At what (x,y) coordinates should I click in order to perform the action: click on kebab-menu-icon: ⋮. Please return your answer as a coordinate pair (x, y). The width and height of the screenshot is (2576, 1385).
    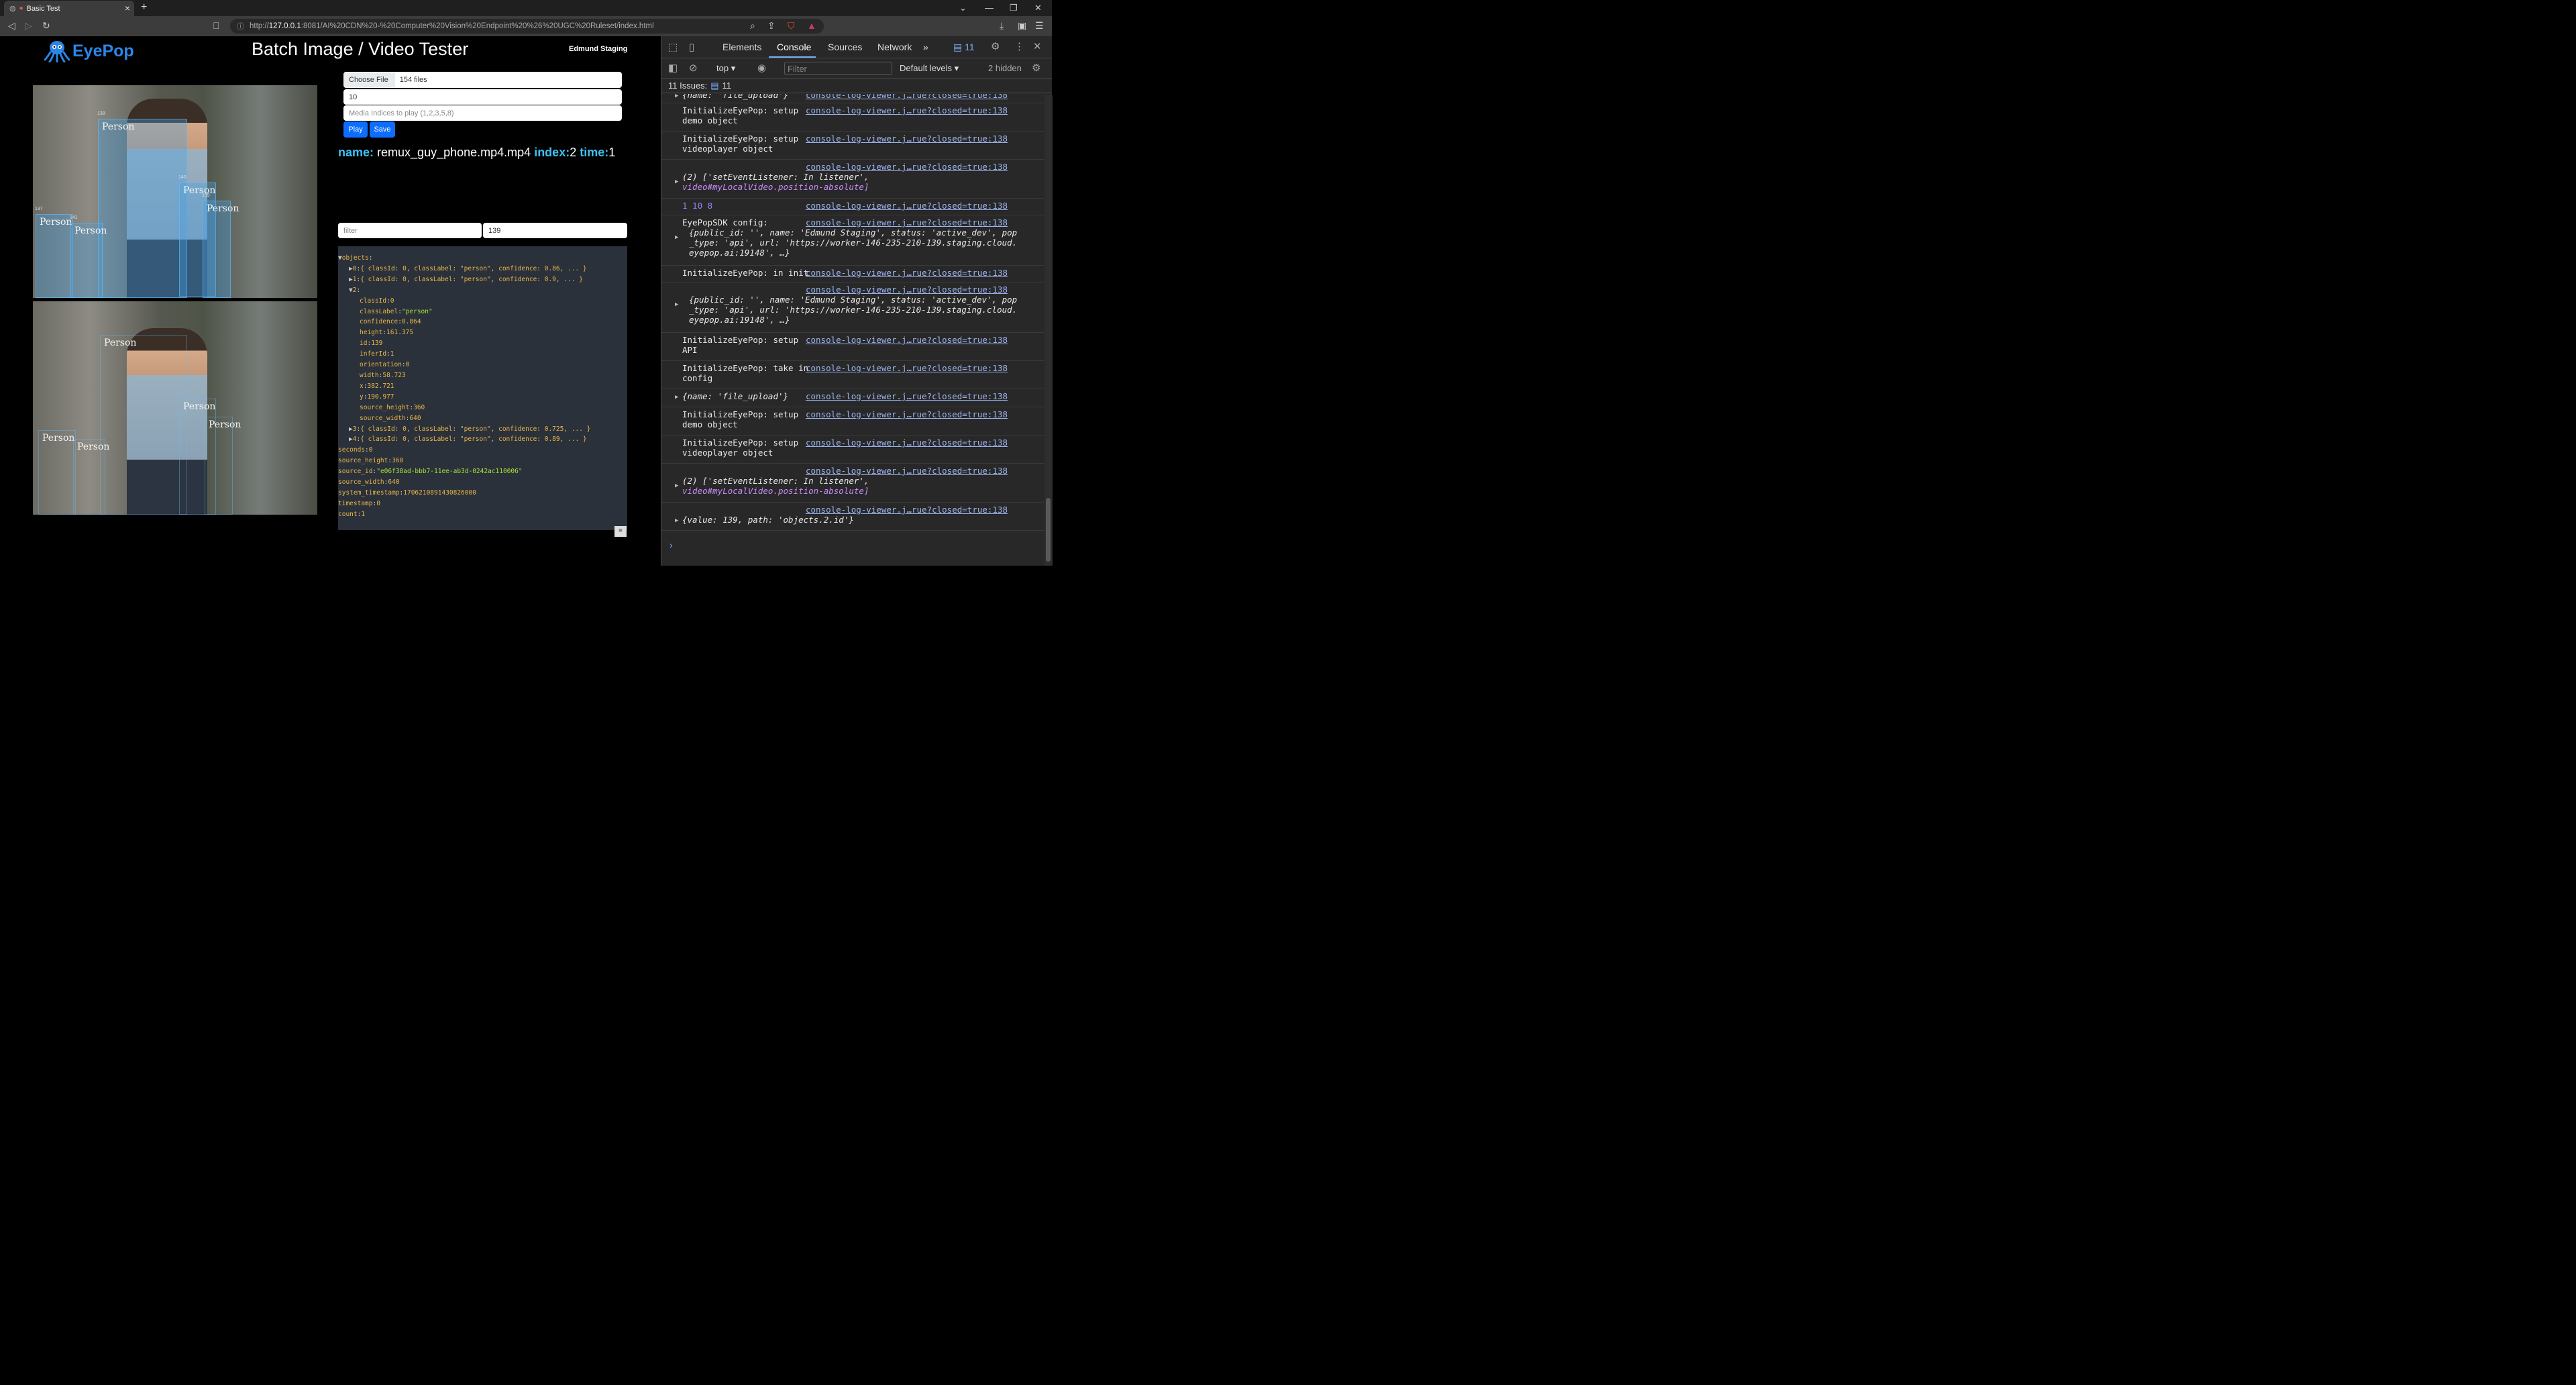
    Looking at the image, I should click on (1019, 46).